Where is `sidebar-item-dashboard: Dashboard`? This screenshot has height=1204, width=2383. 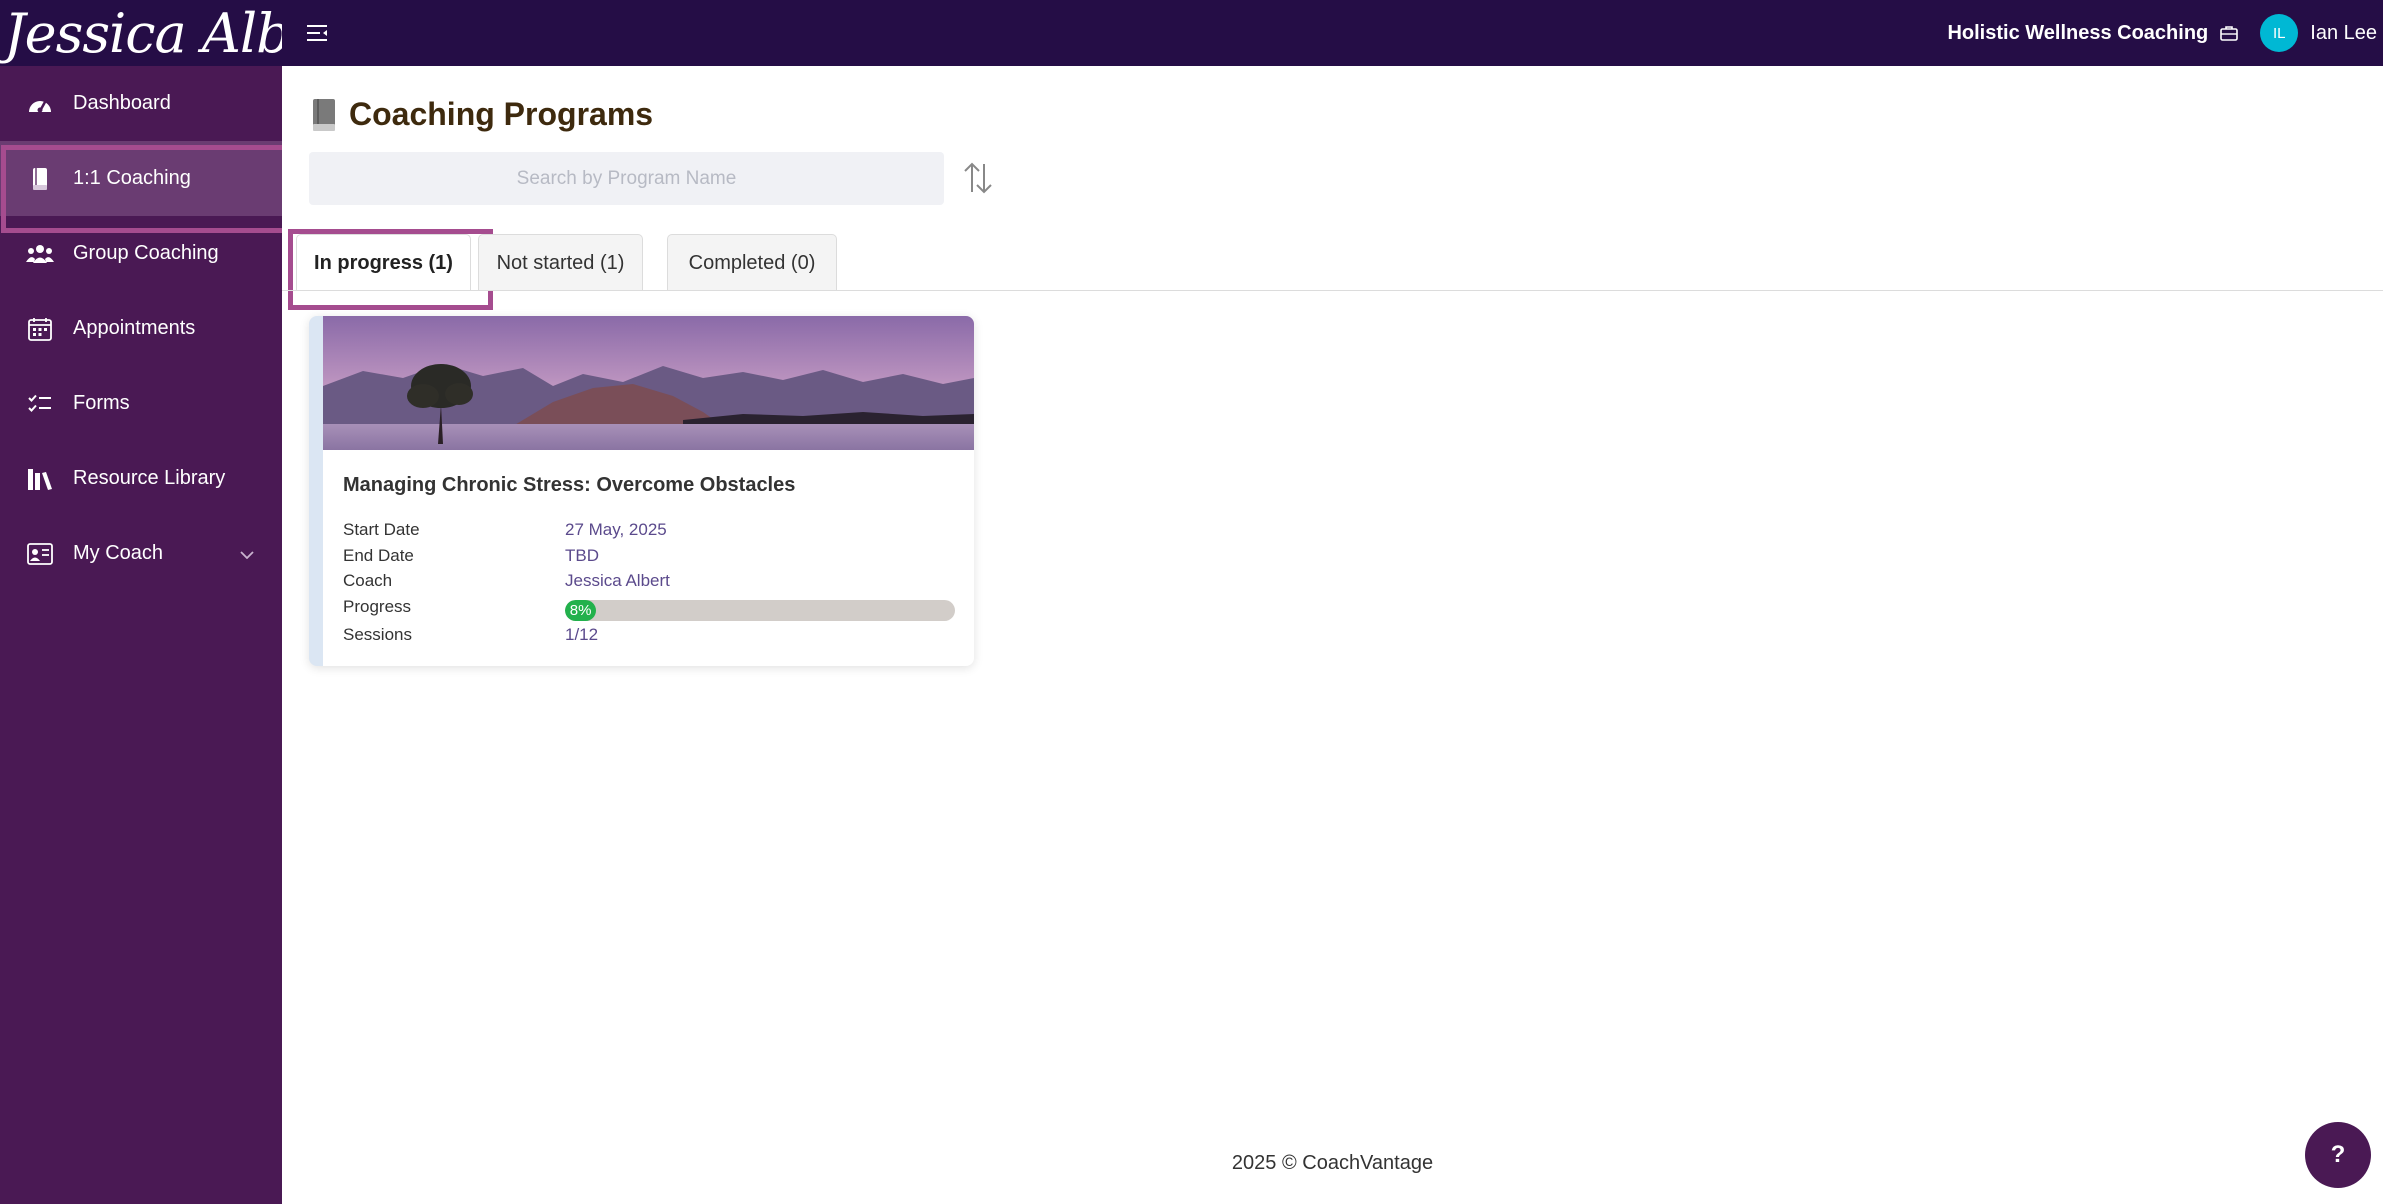 sidebar-item-dashboard: Dashboard is located at coordinates (141, 103).